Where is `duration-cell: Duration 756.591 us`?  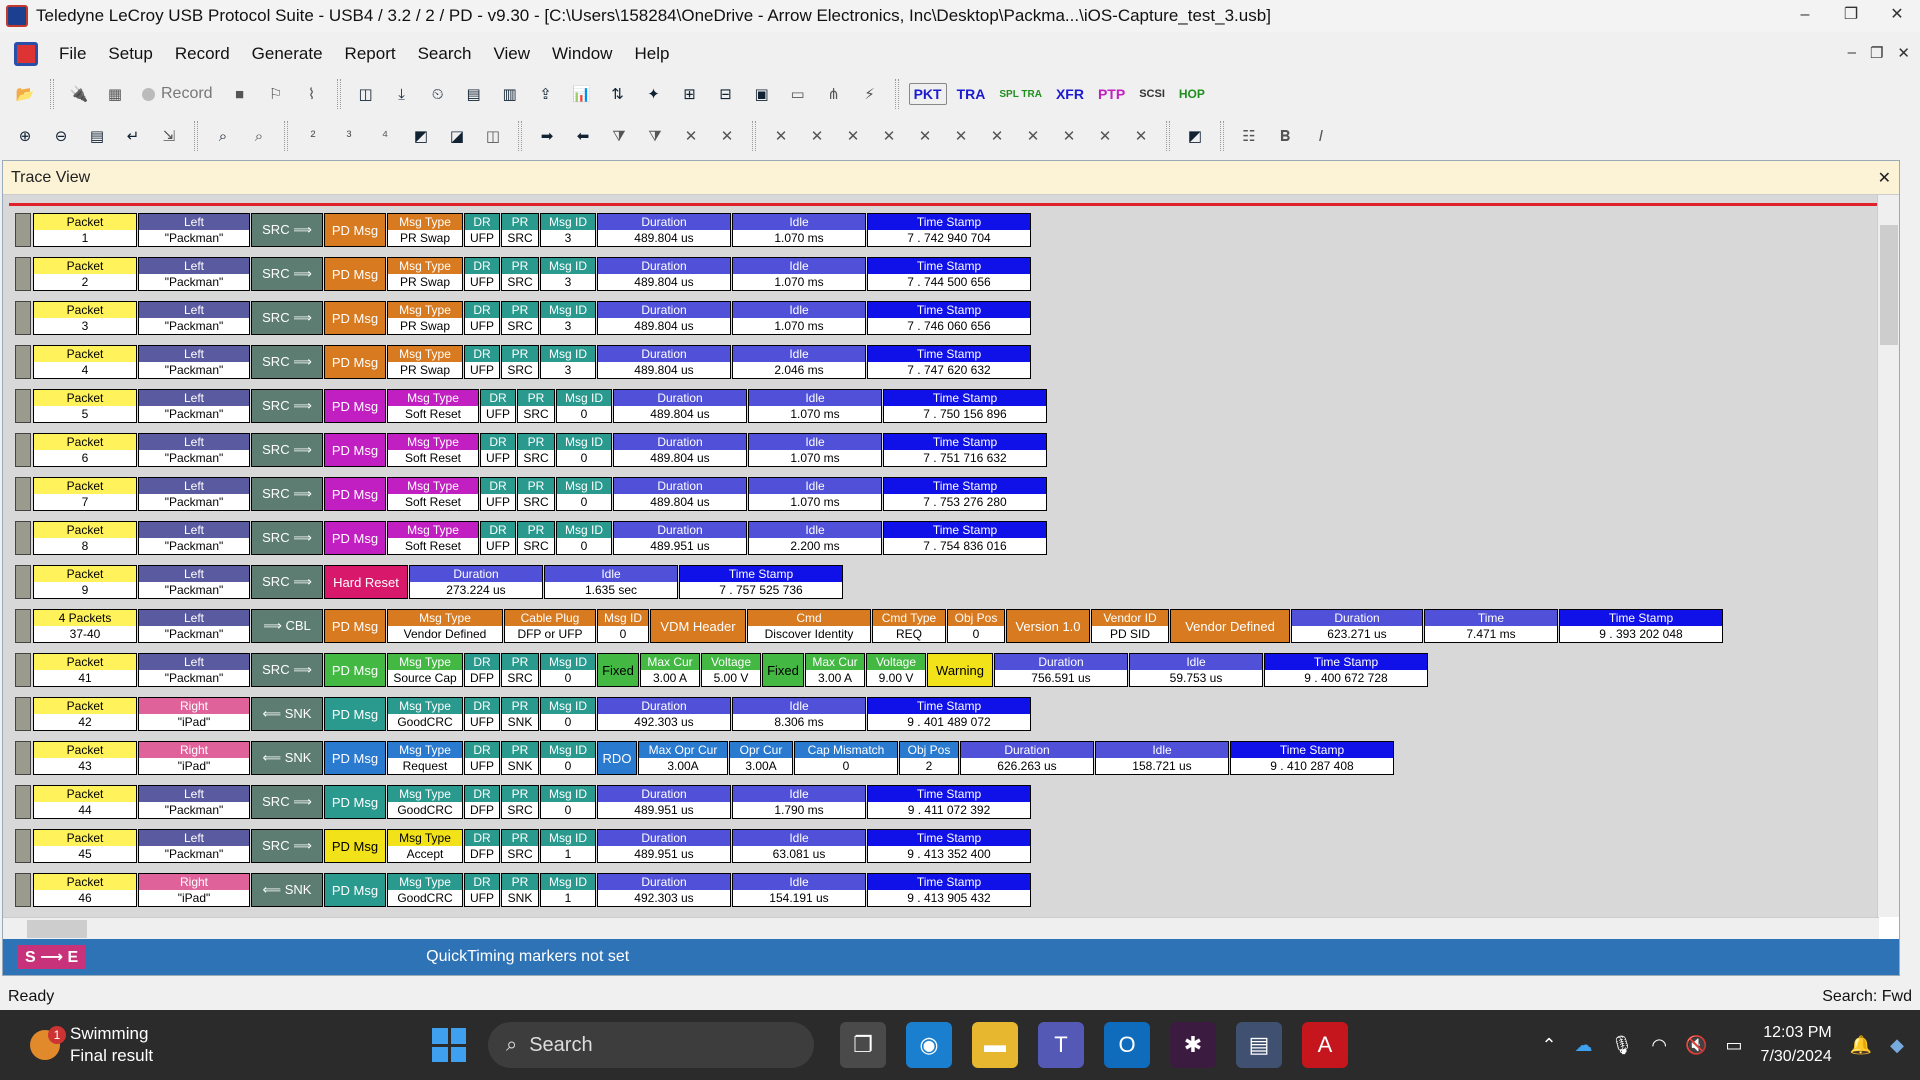 duration-cell: Duration 756.591 us is located at coordinates (1061, 670).